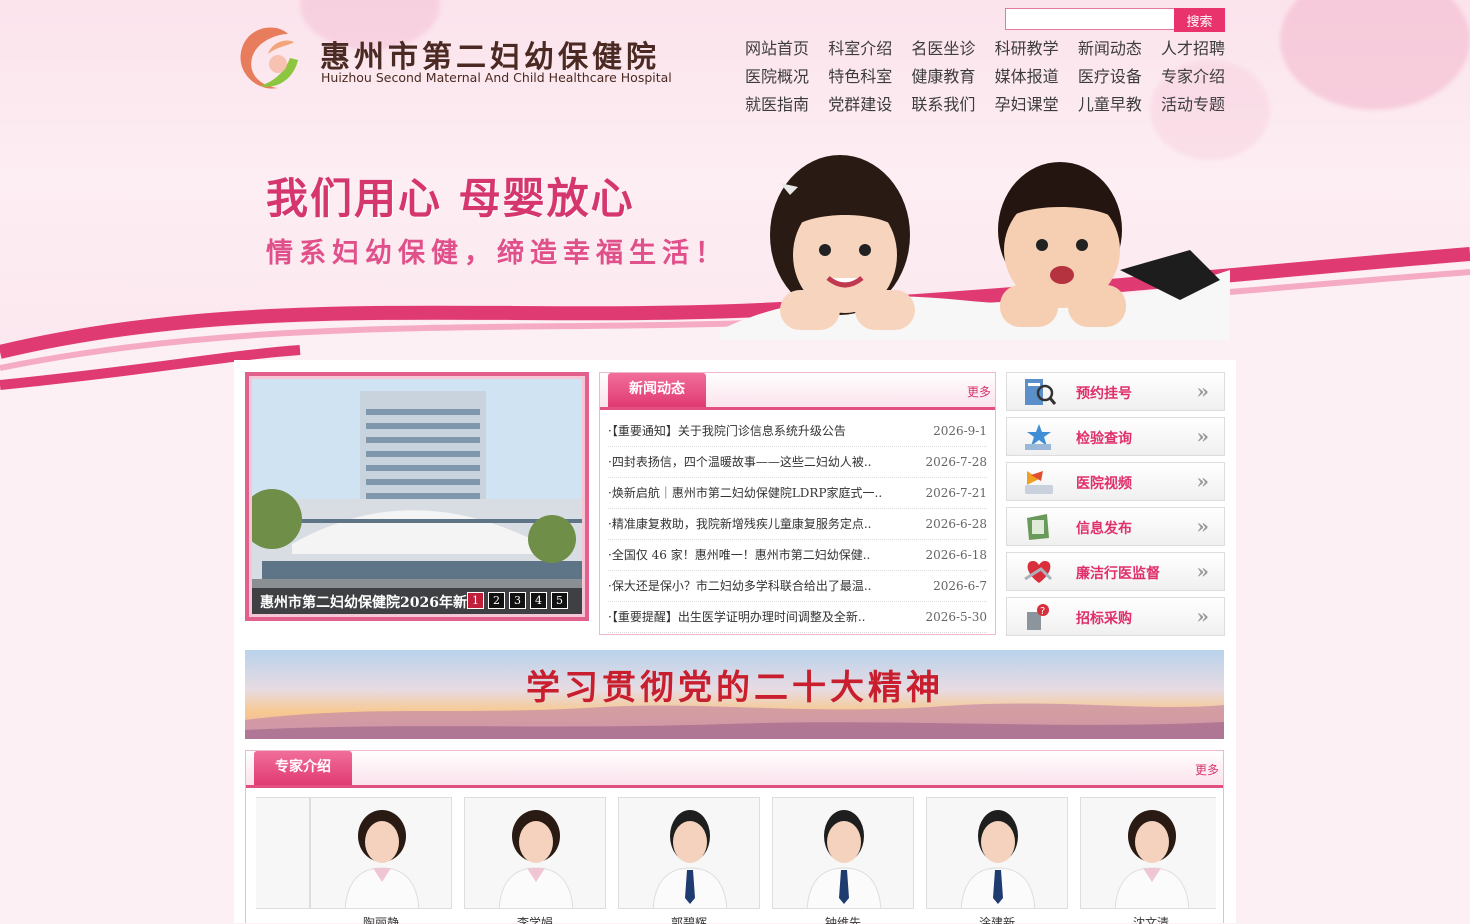 The width and height of the screenshot is (1470, 924). I want to click on nav-link-health-education: 健康教育, so click(952, 80).